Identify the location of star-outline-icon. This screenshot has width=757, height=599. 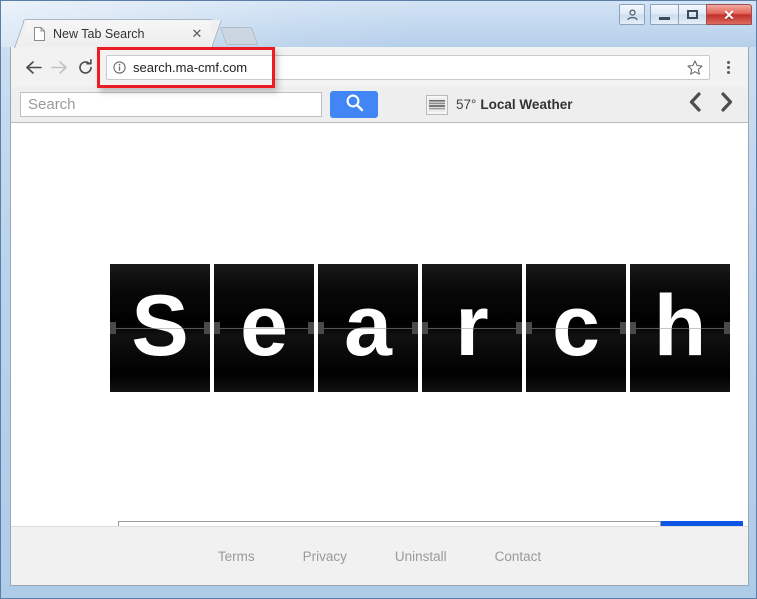
(695, 67).